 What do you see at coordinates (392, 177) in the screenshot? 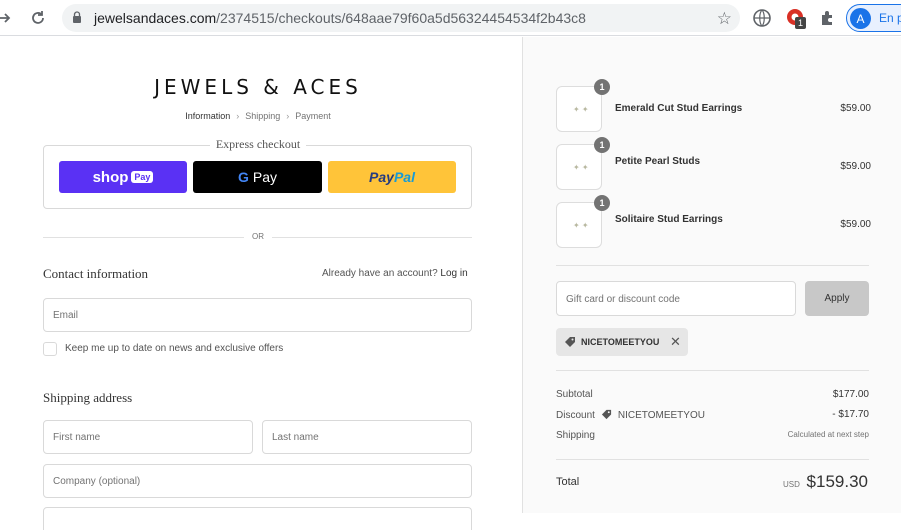
I see `paypal-button: Pay Pal` at bounding box center [392, 177].